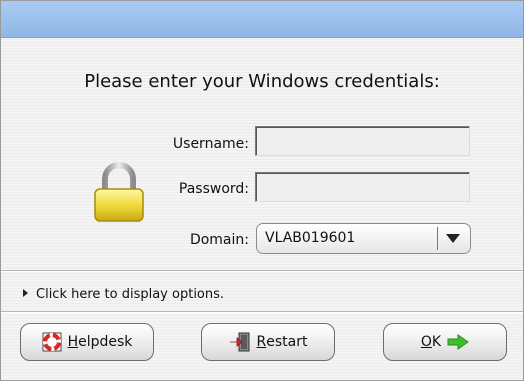 The width and height of the screenshot is (524, 381). I want to click on arrow-right-icon, so click(458, 342).